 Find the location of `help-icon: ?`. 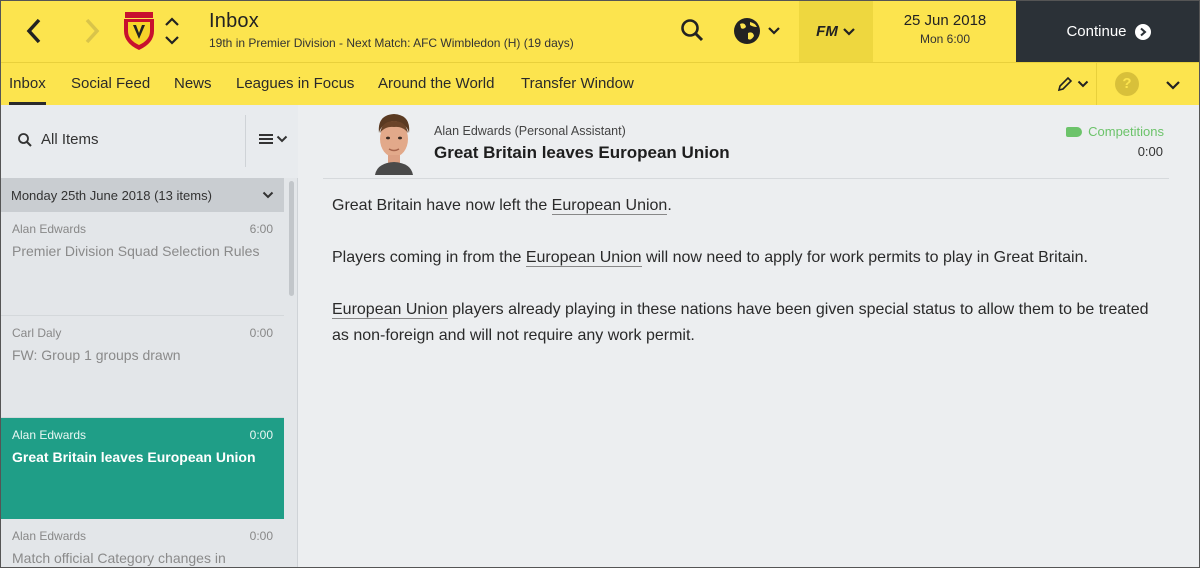

help-icon: ? is located at coordinates (1127, 84).